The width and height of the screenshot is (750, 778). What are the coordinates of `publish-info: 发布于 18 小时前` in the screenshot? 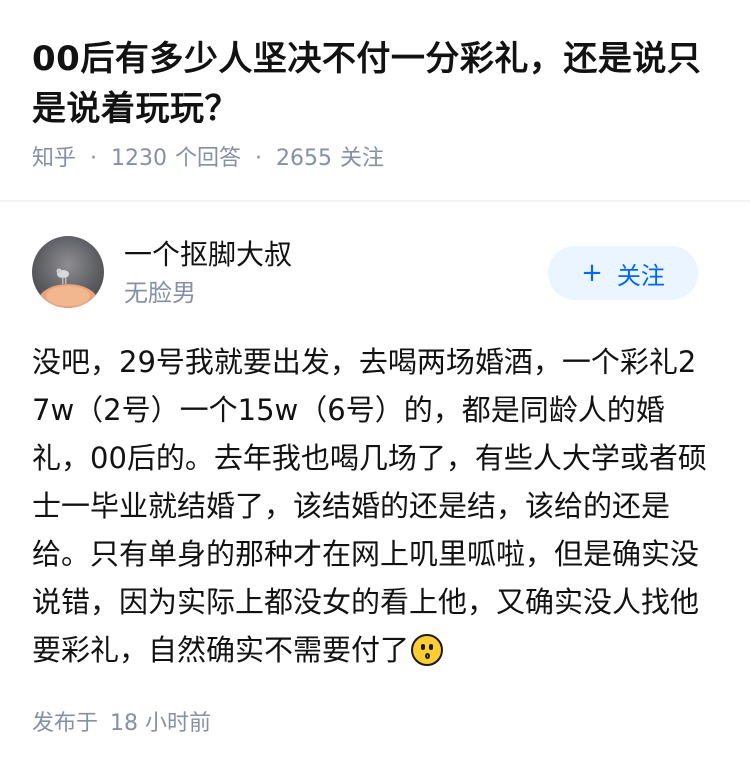 It's located at (121, 724).